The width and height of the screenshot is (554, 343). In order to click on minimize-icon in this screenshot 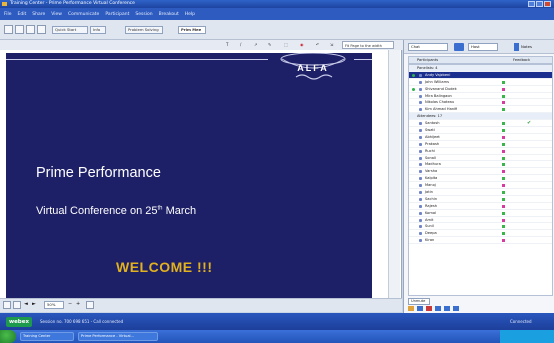, I will do `click(531, 4)`.